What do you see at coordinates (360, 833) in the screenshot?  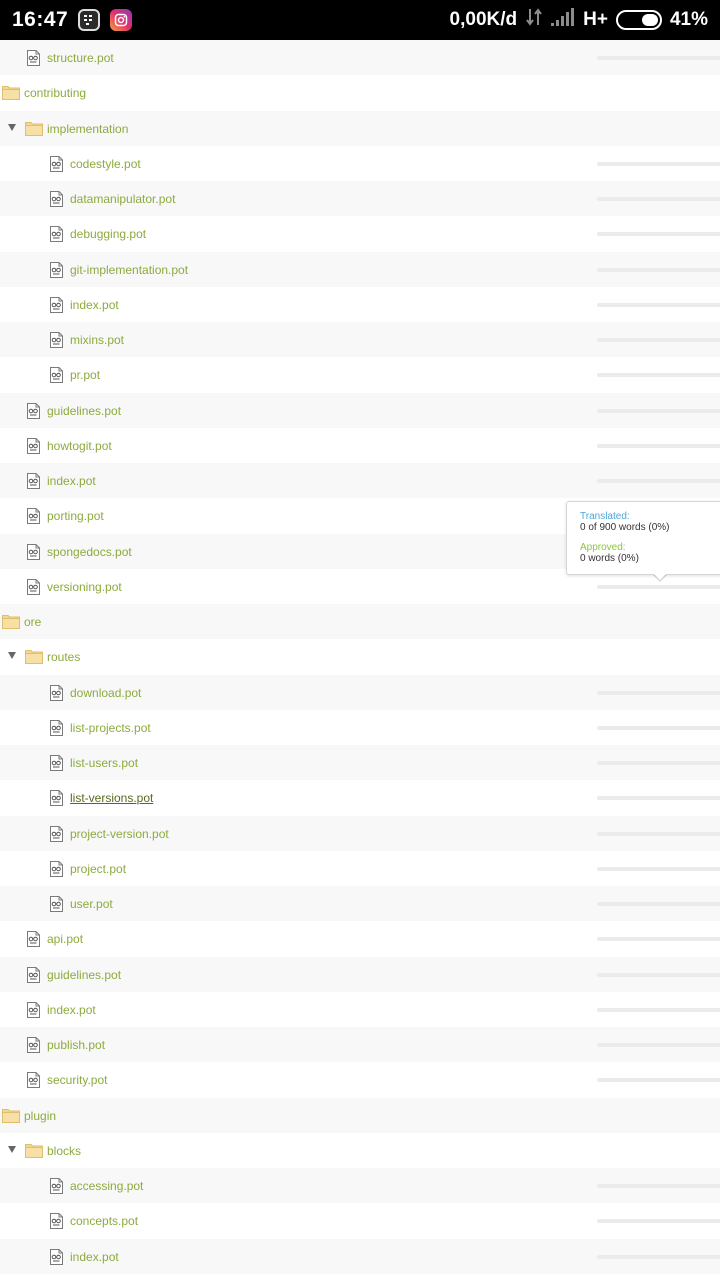 I see `tree-file-row: project-version.pot` at bounding box center [360, 833].